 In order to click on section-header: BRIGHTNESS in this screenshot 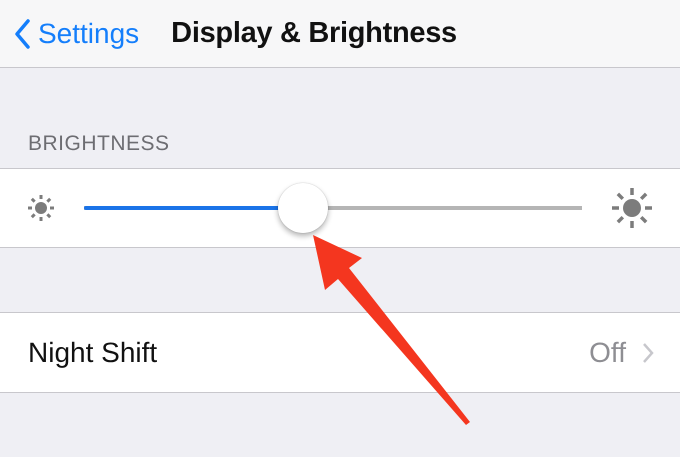, I will do `click(99, 144)`.